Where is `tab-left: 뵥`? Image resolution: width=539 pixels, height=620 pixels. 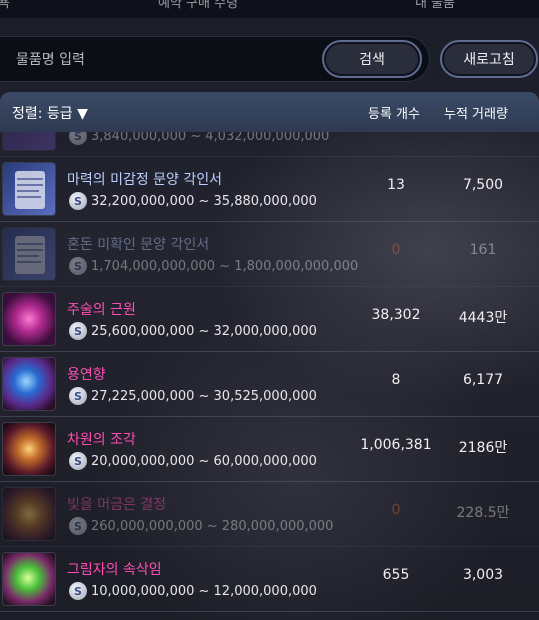
tab-left: 뵥 is located at coordinates (5, 5).